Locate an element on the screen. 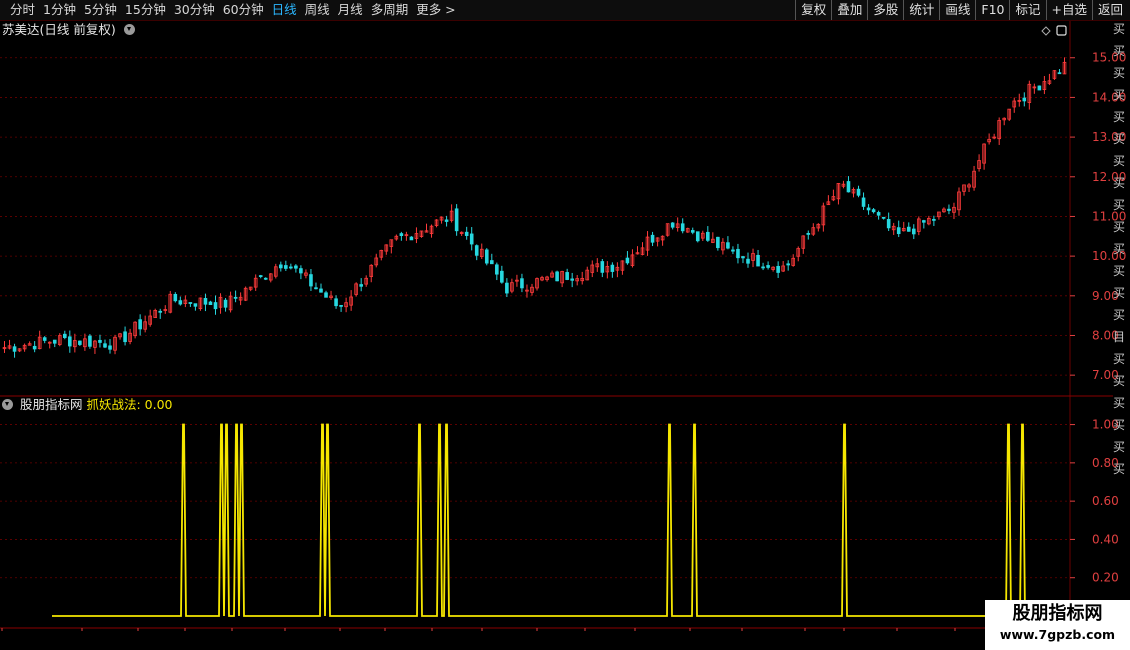 This screenshot has width=1130, height=650. tab-2: 5分钟 is located at coordinates (100, 10).